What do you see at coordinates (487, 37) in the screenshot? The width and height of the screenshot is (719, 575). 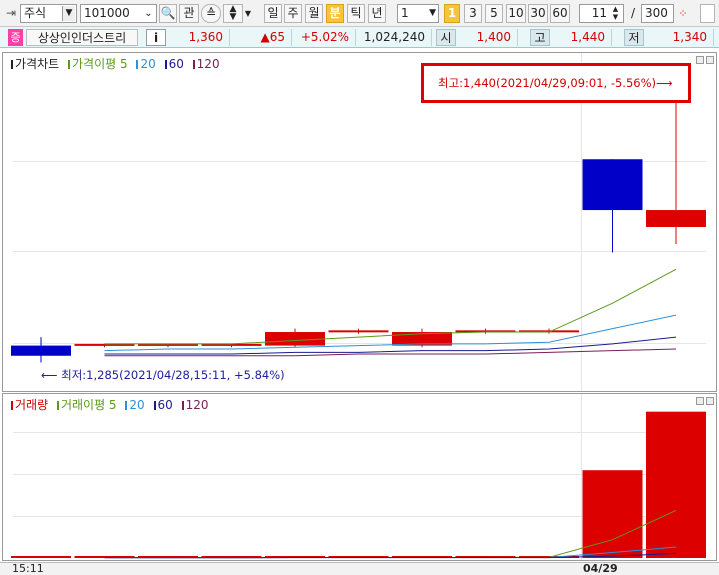 I see `open-price: 1,400` at bounding box center [487, 37].